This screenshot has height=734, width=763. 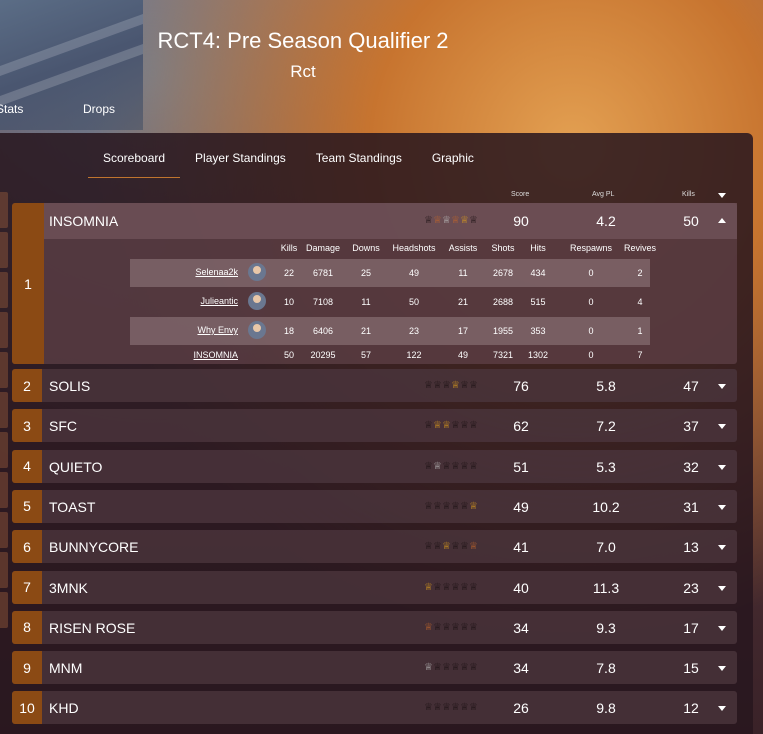 I want to click on player-stat-value: 22, so click(x=288, y=273).